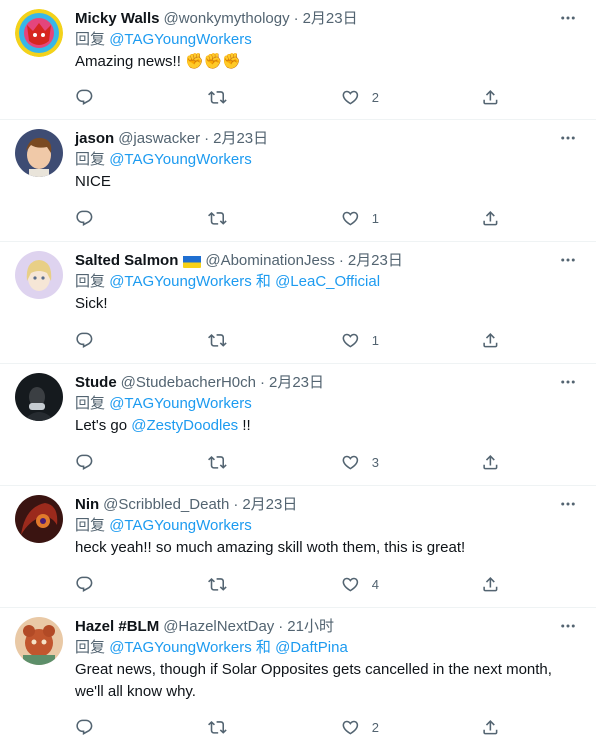  I want to click on tweet-text: Let's go @ZestyDoodles !!, so click(327, 426).